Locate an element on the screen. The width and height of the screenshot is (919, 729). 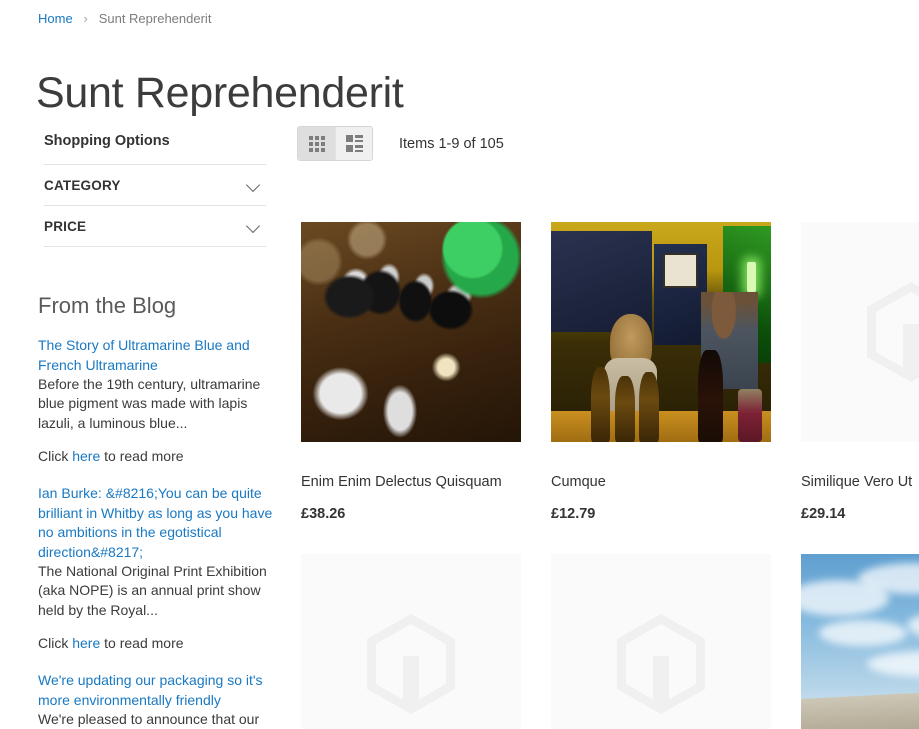
breadcrumb-home-link: Home is located at coordinates (55, 19).